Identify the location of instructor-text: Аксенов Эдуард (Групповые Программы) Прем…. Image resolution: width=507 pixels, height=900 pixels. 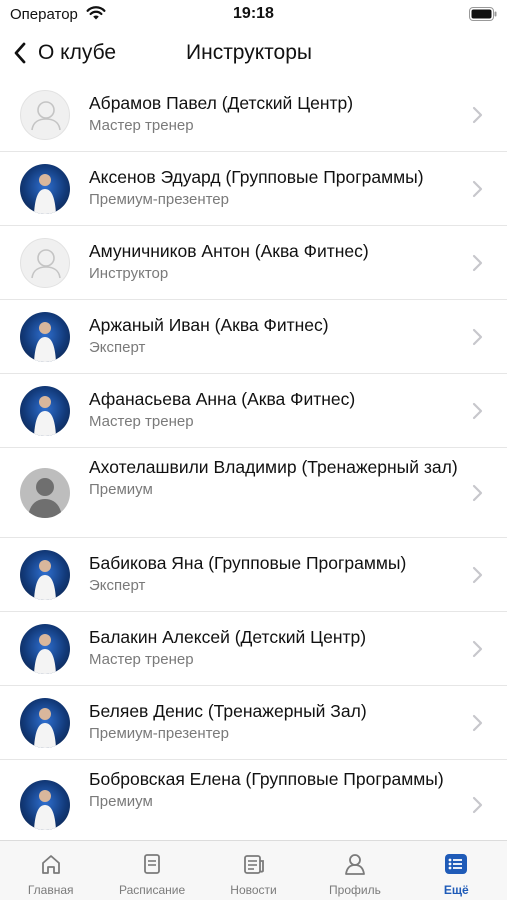
(278, 188).